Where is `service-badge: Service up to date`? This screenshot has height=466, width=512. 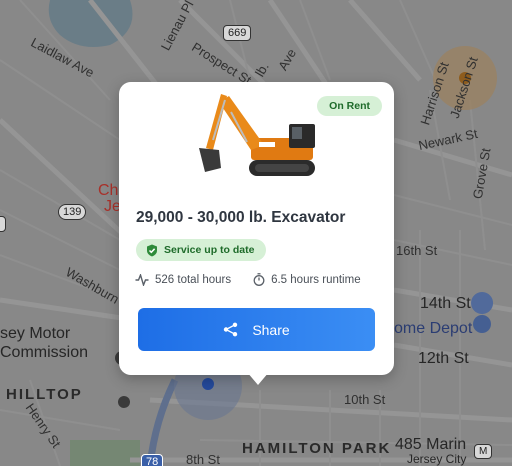 service-badge: Service up to date is located at coordinates (201, 250).